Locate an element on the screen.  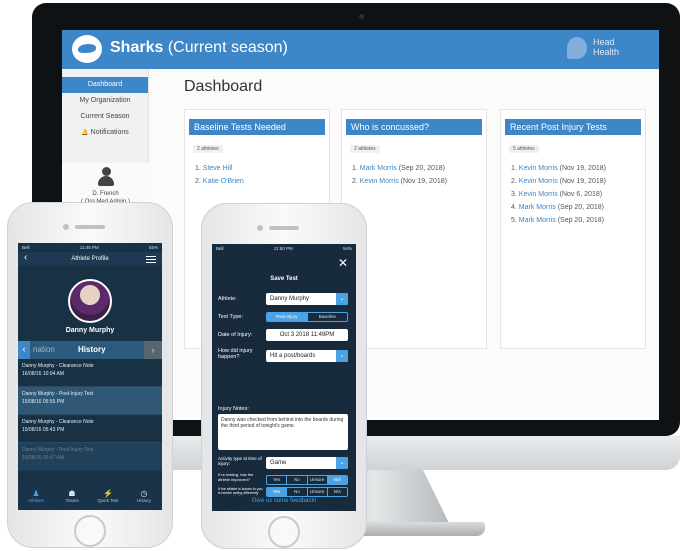
athlete-photo is located at coordinates (90, 301).